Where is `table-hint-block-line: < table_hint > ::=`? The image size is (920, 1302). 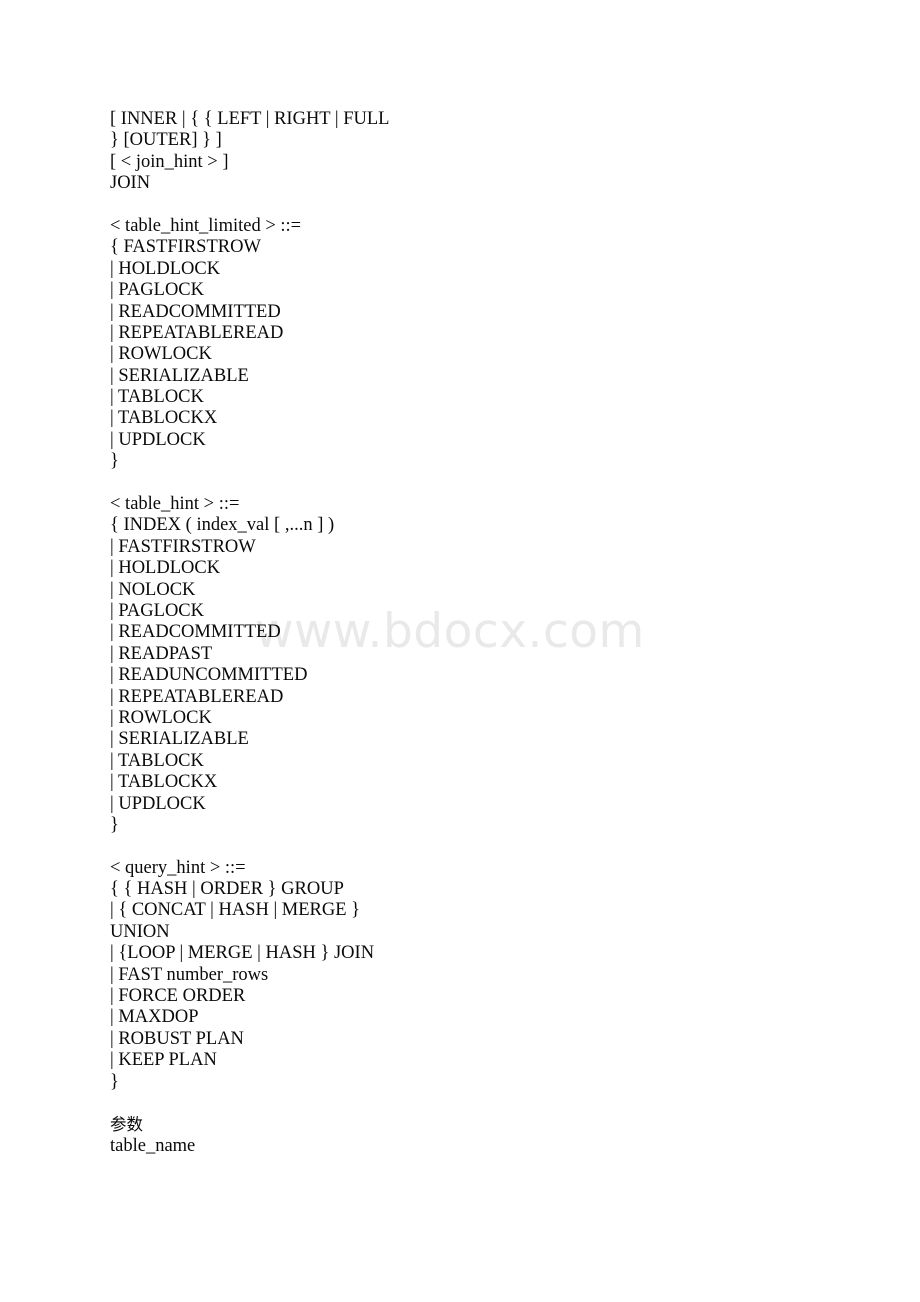 table-hint-block-line: < table_hint > ::= is located at coordinates (175, 504).